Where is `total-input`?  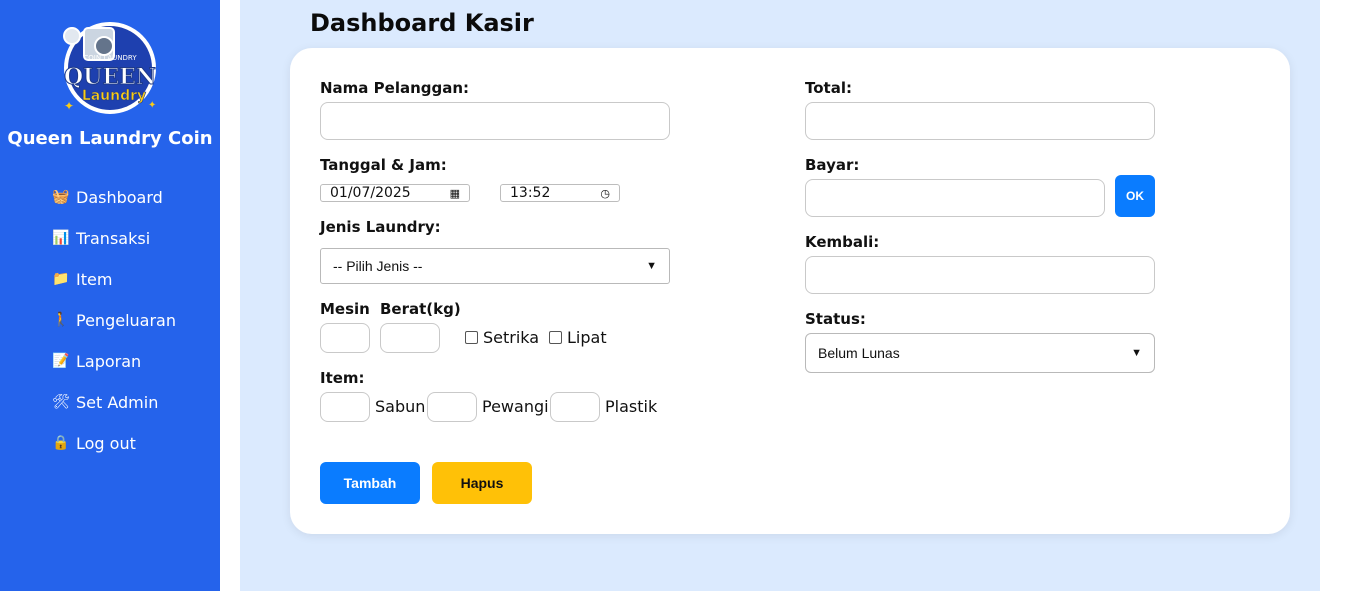 total-input is located at coordinates (980, 121).